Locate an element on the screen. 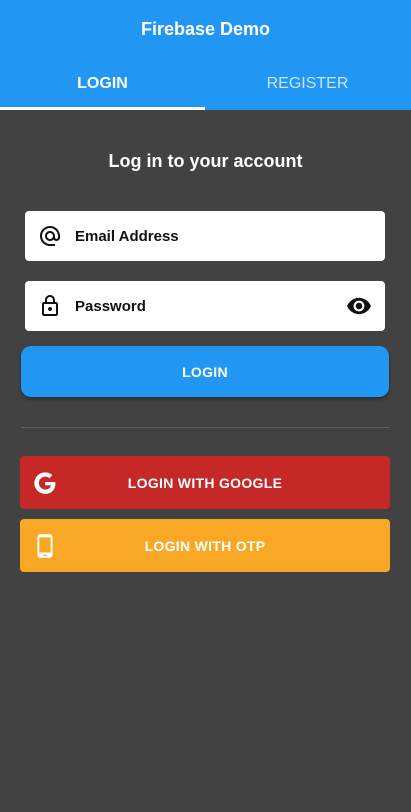  tab-indicator is located at coordinates (102, 108).